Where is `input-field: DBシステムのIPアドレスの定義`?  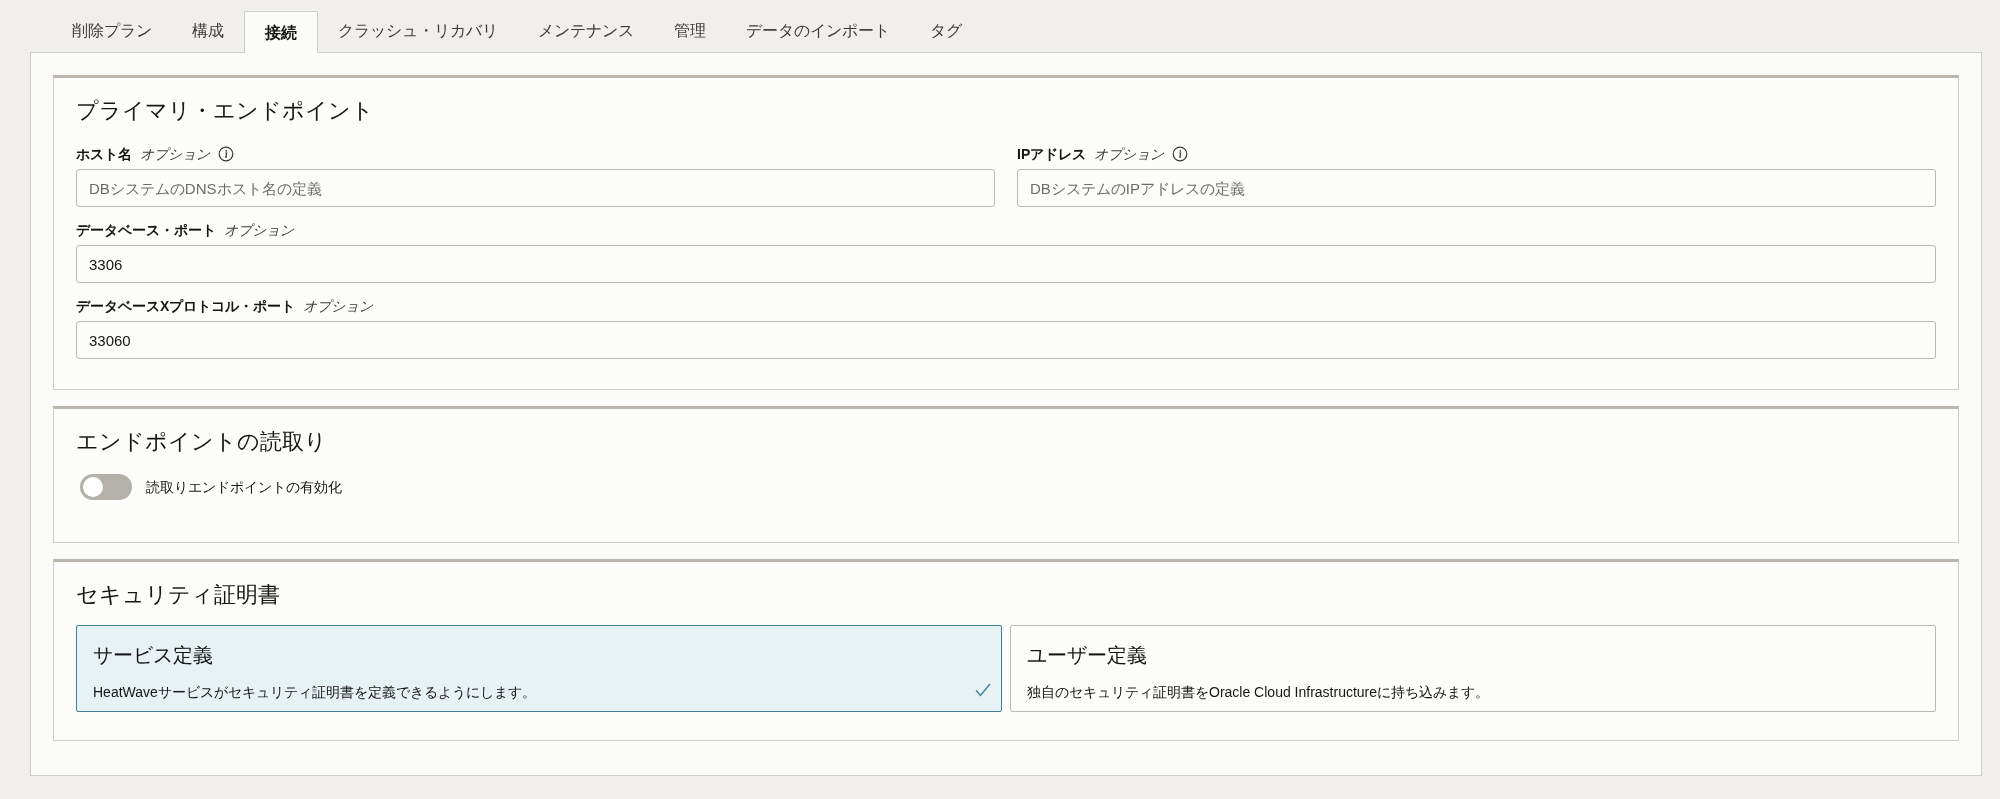 input-field: DBシステムのIPアドレスの定義 is located at coordinates (1476, 188).